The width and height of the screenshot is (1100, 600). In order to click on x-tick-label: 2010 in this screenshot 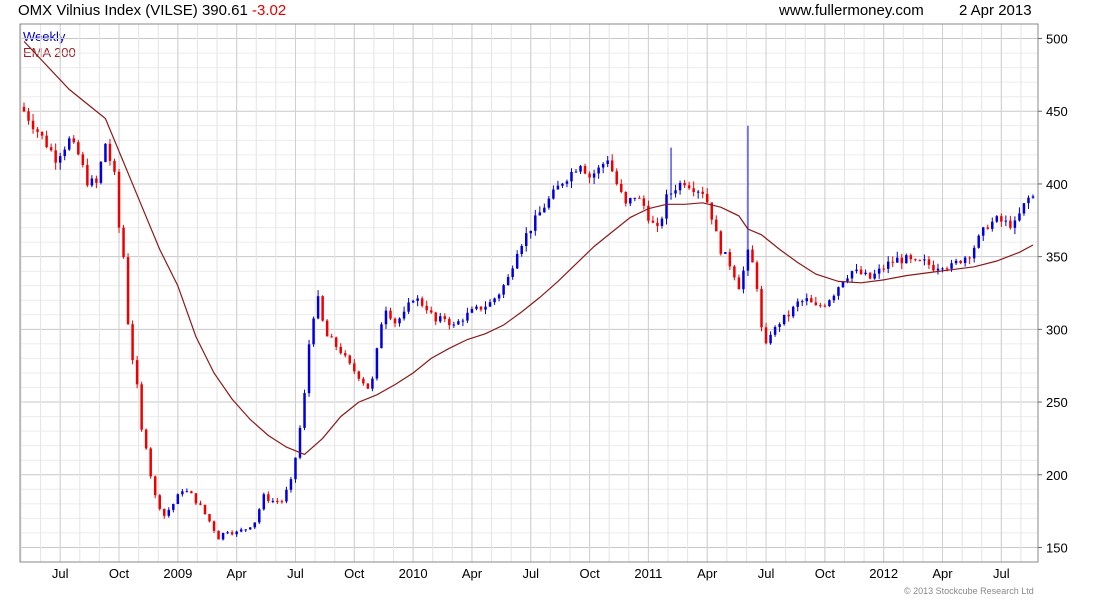, I will do `click(413, 573)`.